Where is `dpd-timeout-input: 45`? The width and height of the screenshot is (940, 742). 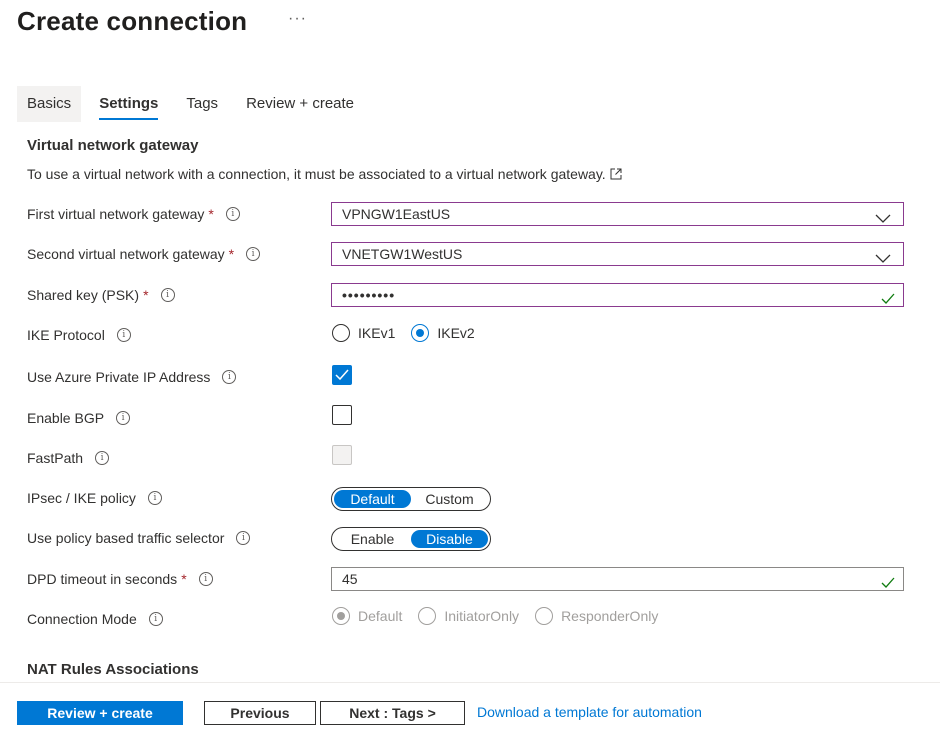 dpd-timeout-input: 45 is located at coordinates (617, 579).